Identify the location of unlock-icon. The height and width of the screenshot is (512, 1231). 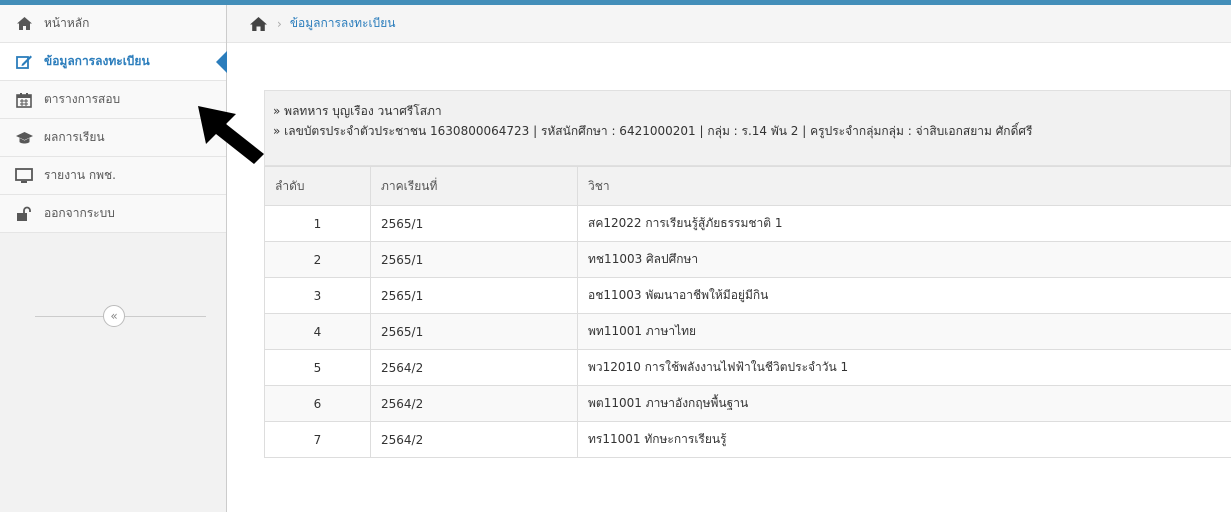
(24, 214).